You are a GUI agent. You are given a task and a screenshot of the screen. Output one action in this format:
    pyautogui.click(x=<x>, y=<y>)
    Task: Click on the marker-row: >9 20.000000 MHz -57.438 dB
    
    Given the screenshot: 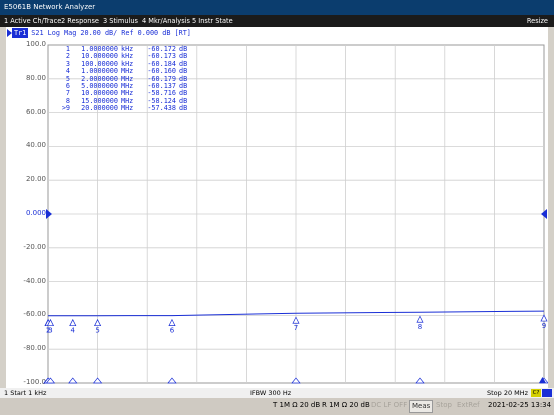 What is the action you would take?
    pyautogui.click(x=122, y=108)
    